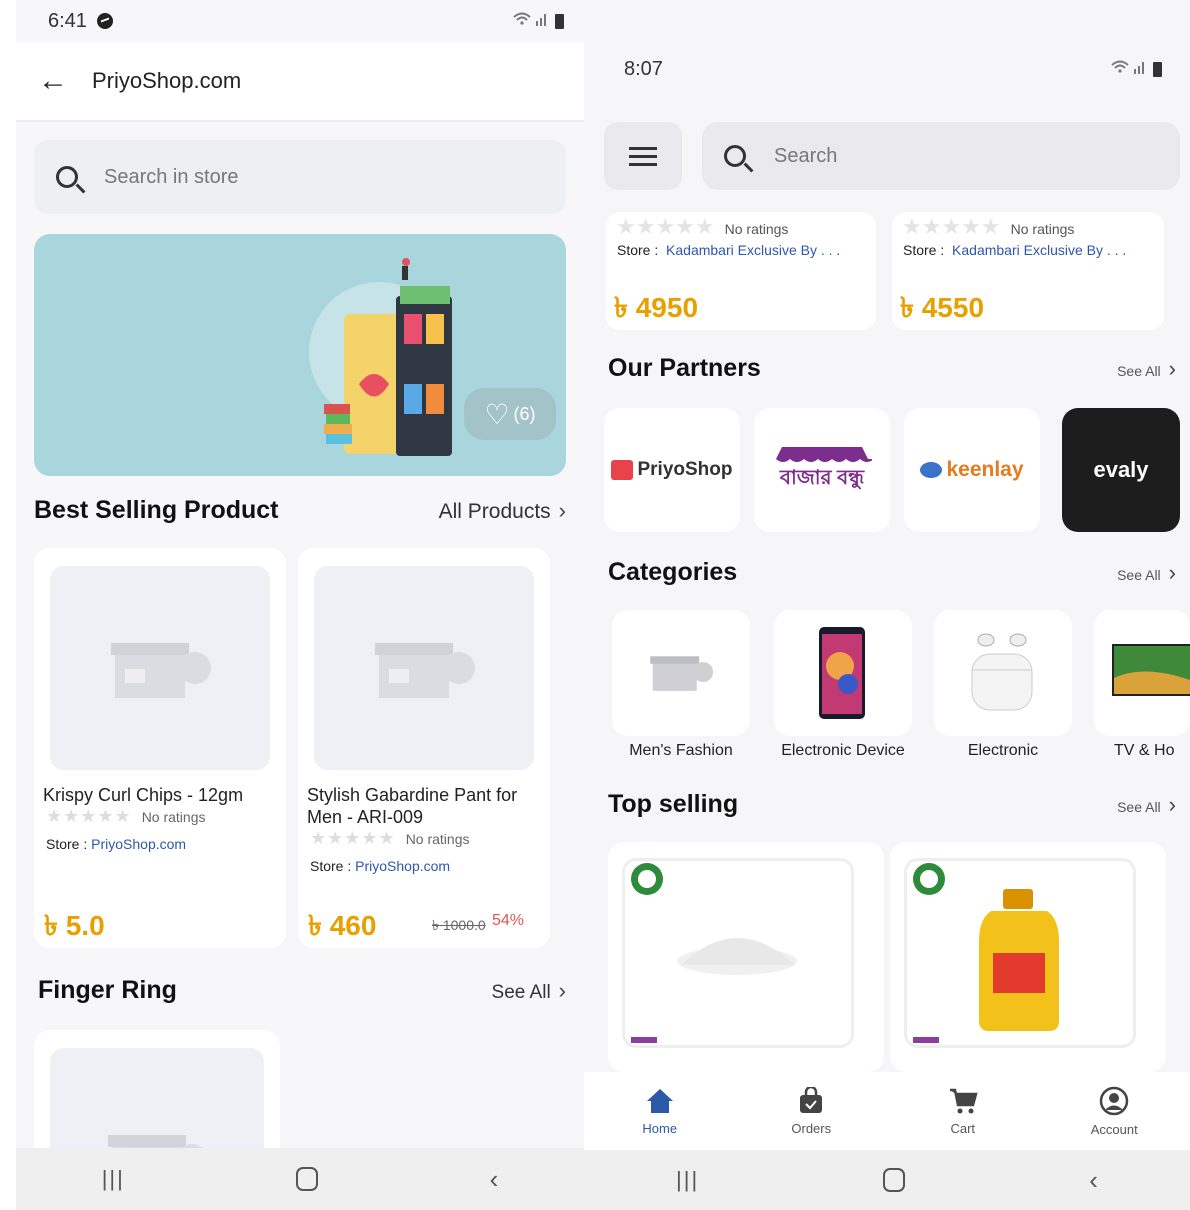  I want to click on tab-label: Orders, so click(811, 1128).